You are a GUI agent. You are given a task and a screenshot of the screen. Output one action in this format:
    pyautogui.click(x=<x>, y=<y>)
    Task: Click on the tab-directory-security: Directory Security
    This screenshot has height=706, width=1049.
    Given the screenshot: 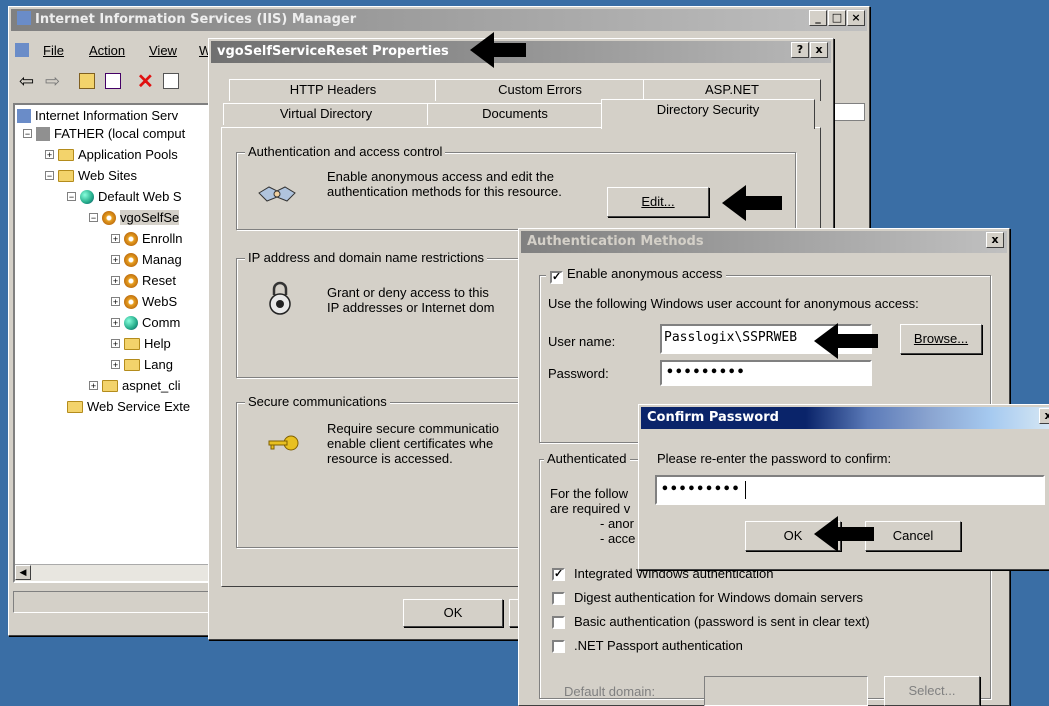 What is the action you would take?
    pyautogui.click(x=708, y=114)
    